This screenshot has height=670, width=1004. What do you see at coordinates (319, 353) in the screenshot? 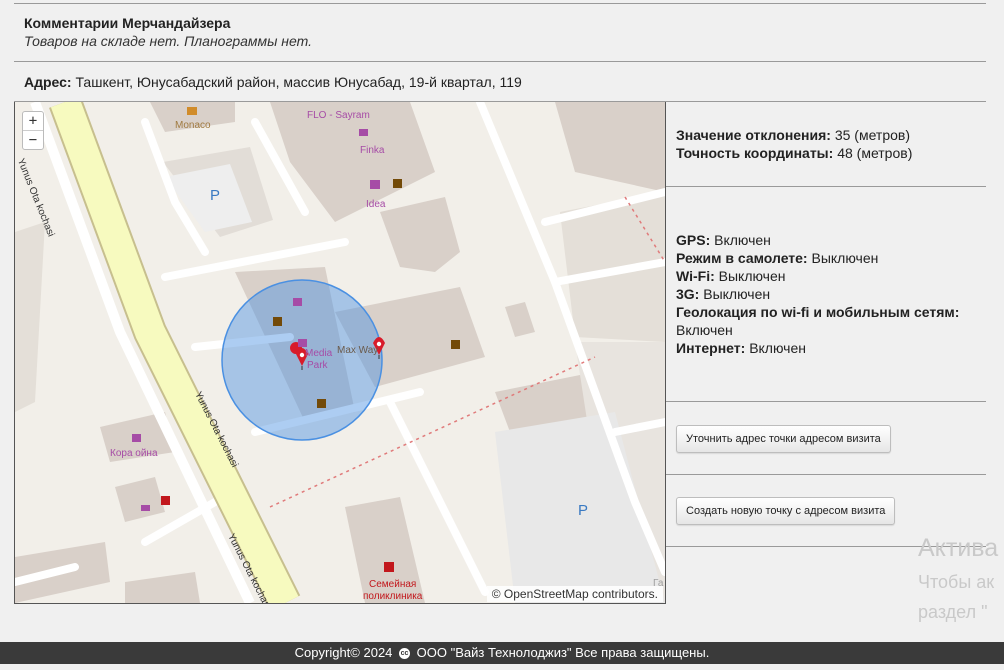
I see `label-media: Media` at bounding box center [319, 353].